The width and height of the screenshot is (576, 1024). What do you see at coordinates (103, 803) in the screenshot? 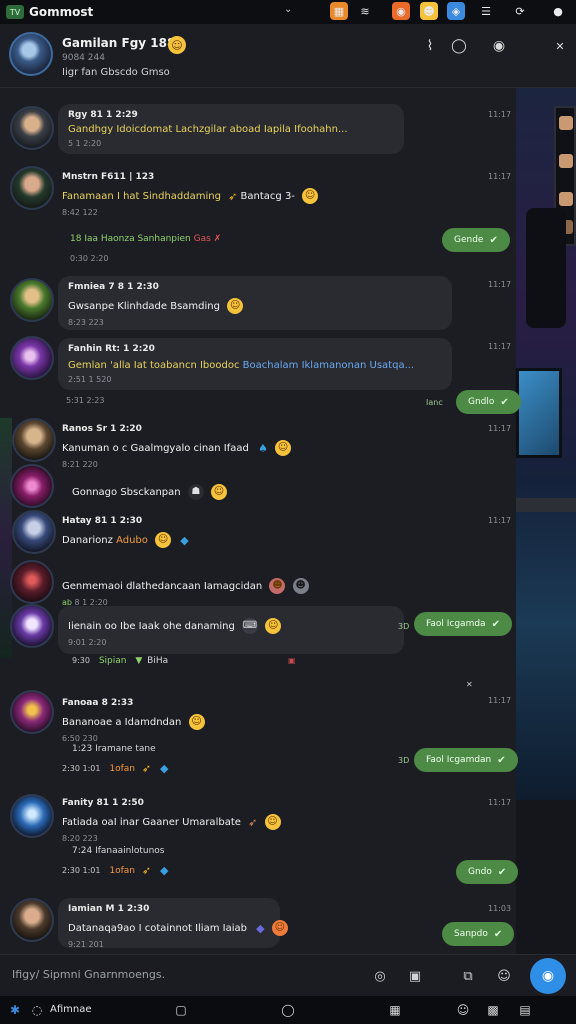
I see `message-sender: Fanity 81 1 2:50` at bounding box center [103, 803].